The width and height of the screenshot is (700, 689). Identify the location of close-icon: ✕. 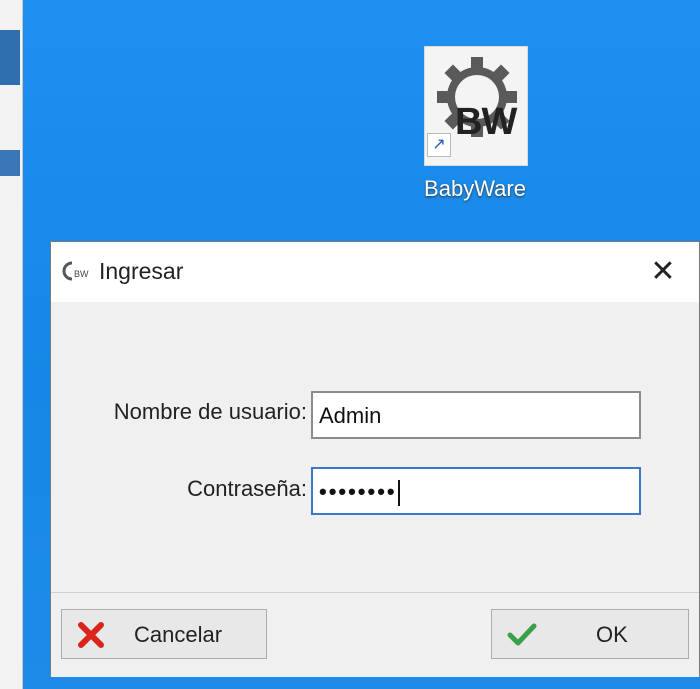
(663, 272).